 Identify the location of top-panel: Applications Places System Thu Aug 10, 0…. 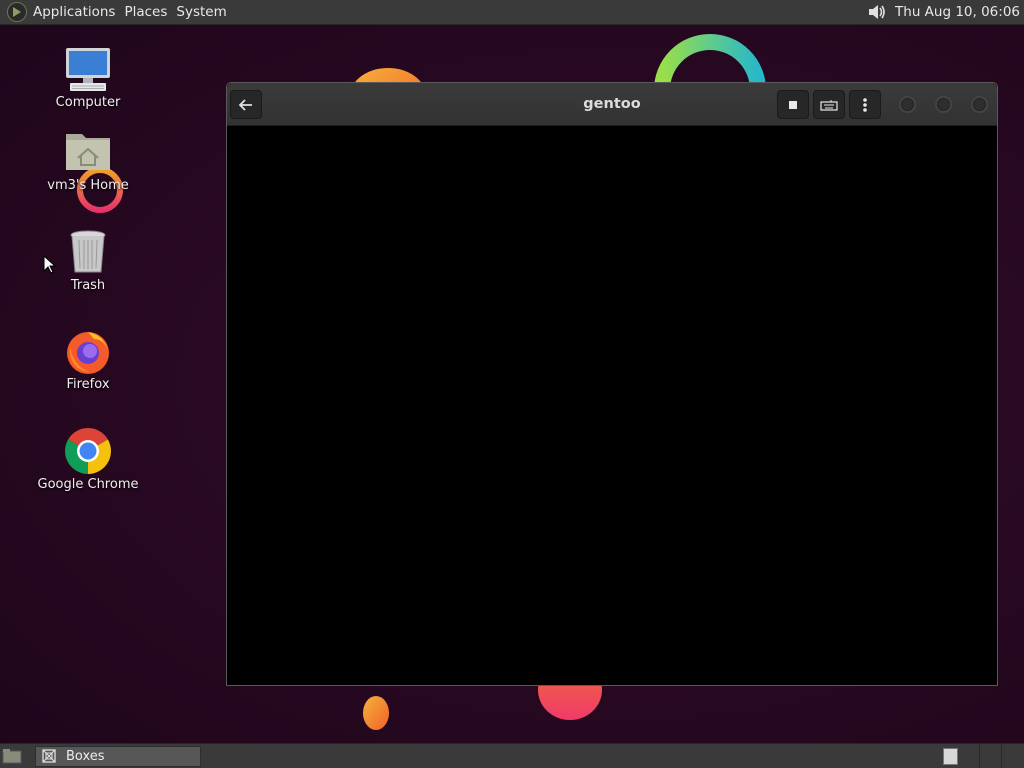
(512, 12).